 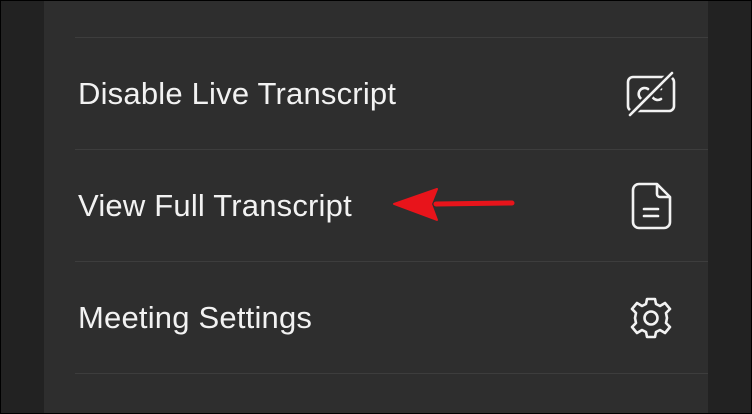 What do you see at coordinates (195, 317) in the screenshot?
I see `meeting-settings-label: Meeting Settings` at bounding box center [195, 317].